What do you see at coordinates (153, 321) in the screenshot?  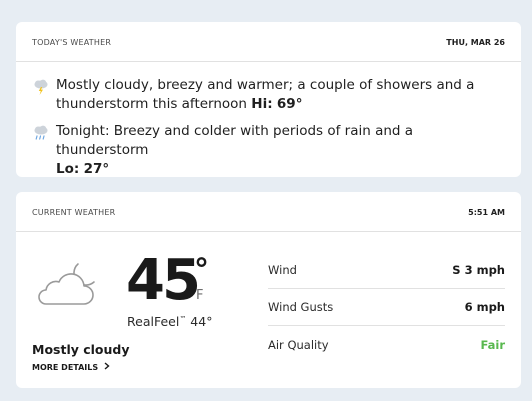 I see `realfeel-label: RealFeel` at bounding box center [153, 321].